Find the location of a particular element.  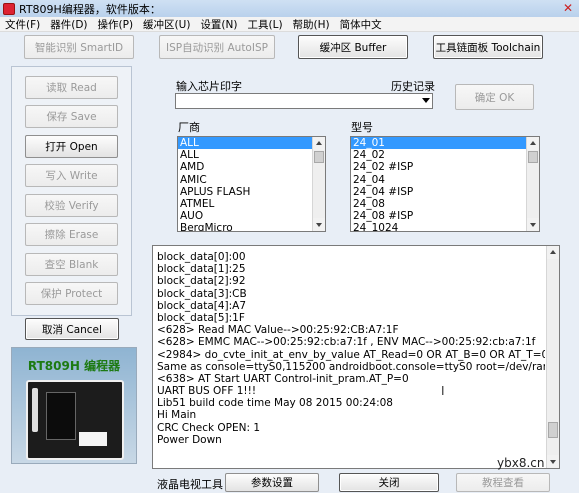

cancel-button: 取消 Cancel is located at coordinates (72, 329).